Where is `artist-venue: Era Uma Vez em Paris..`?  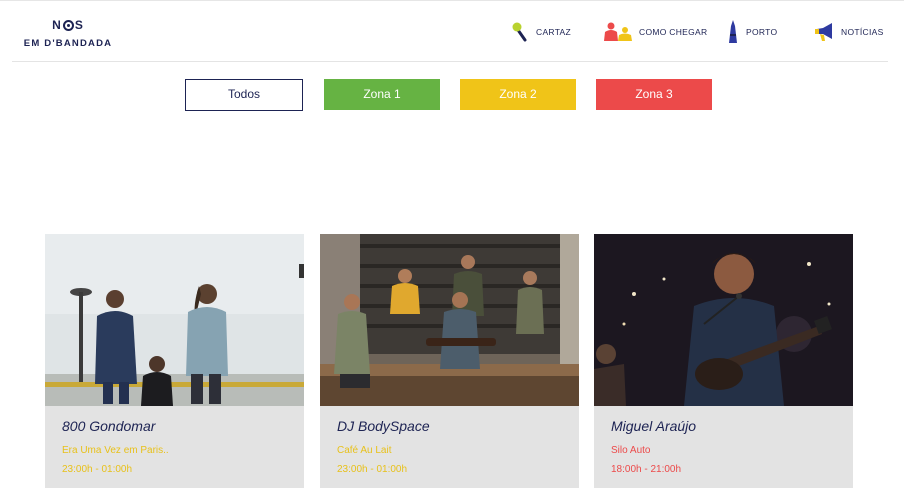
artist-venue: Era Uma Vez em Paris.. is located at coordinates (115, 450).